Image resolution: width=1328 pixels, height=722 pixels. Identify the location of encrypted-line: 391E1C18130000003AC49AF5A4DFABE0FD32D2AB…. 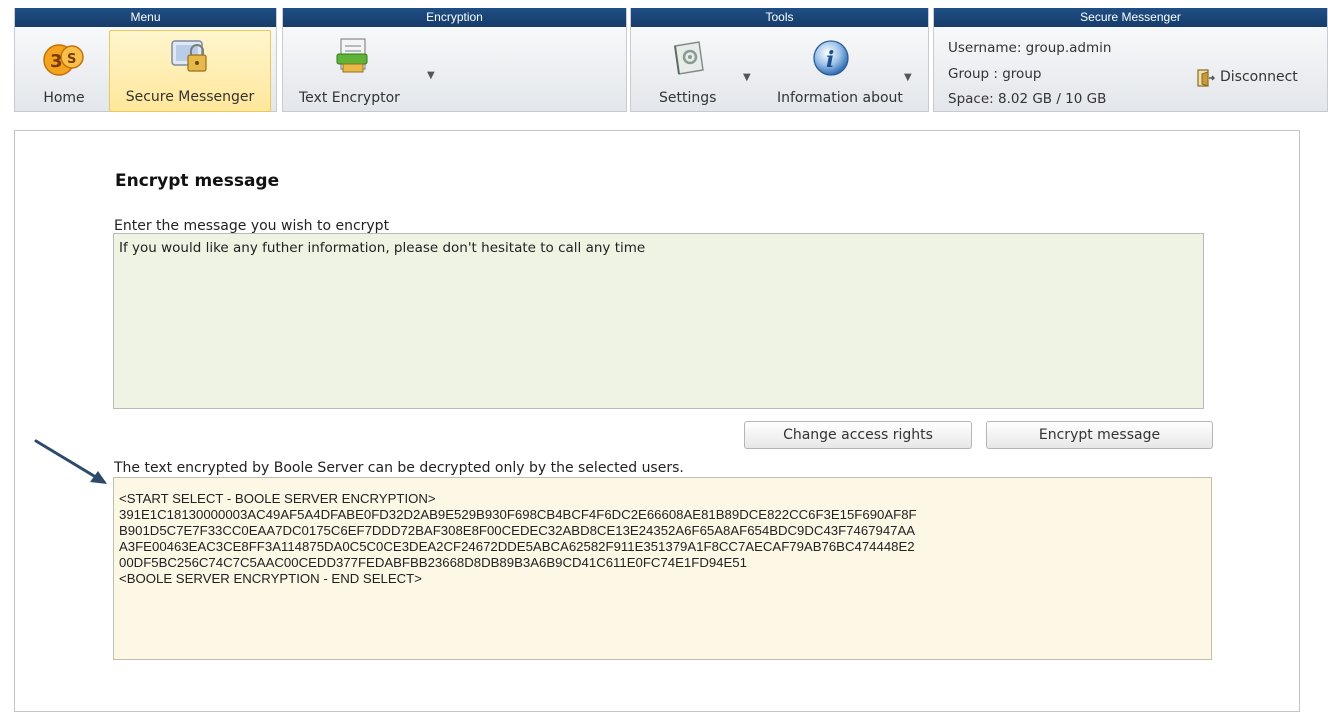
(518, 514).